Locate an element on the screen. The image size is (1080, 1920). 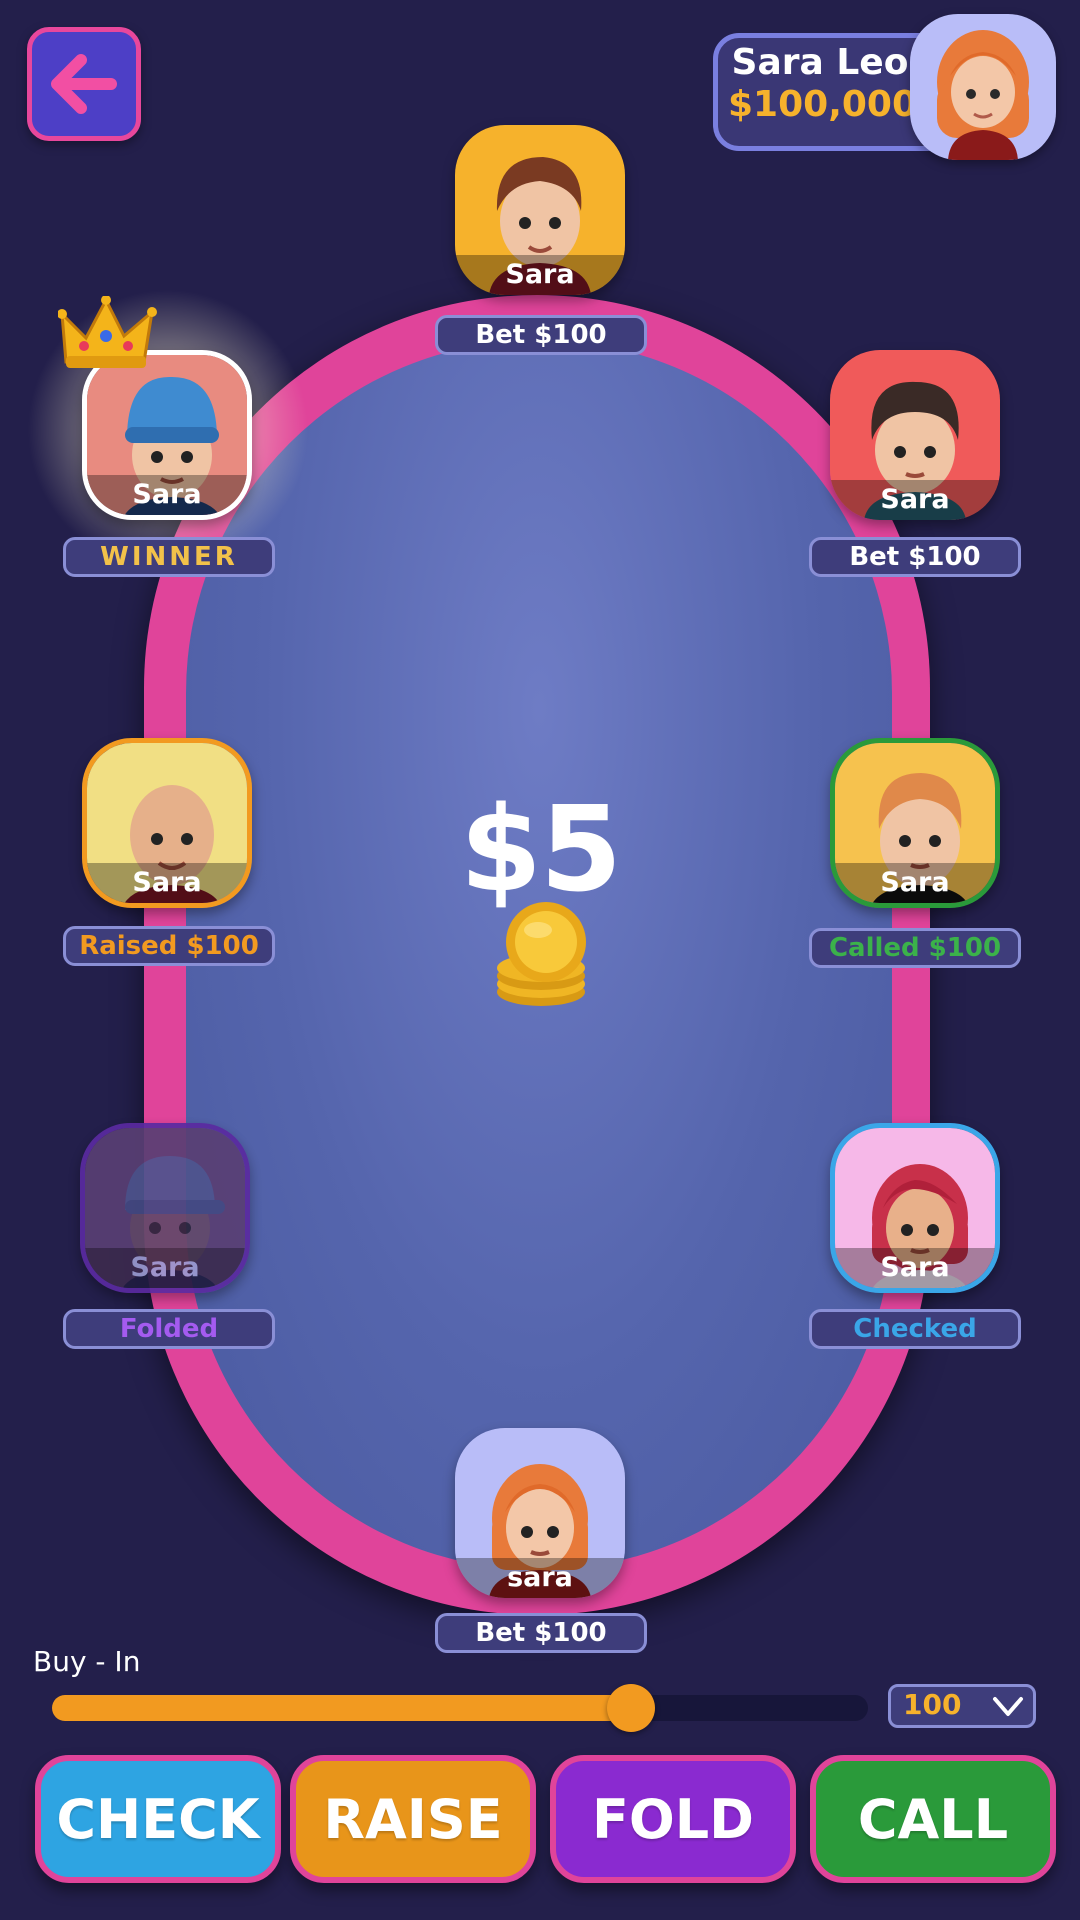
seat-top-name: Sara is located at coordinates (540, 275).